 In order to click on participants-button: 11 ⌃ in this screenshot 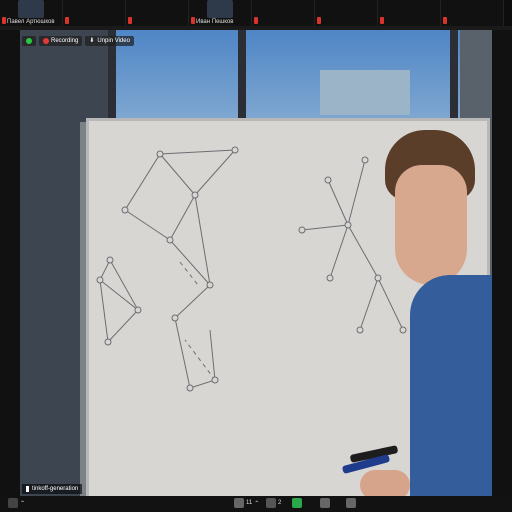, I will do `click(246, 503)`.